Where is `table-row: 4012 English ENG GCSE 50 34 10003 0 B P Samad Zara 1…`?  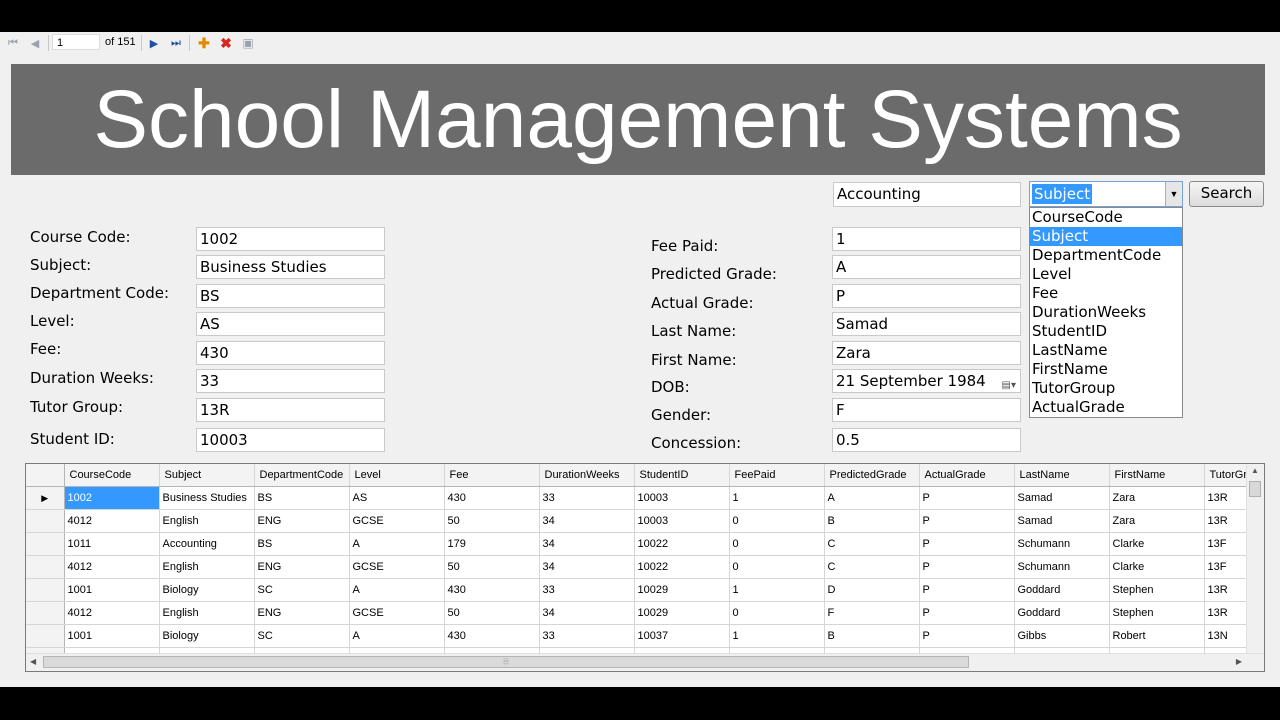 table-row: 4012 English ENG GCSE 50 34 10003 0 B P Samad Zara 1… is located at coordinates (645, 521).